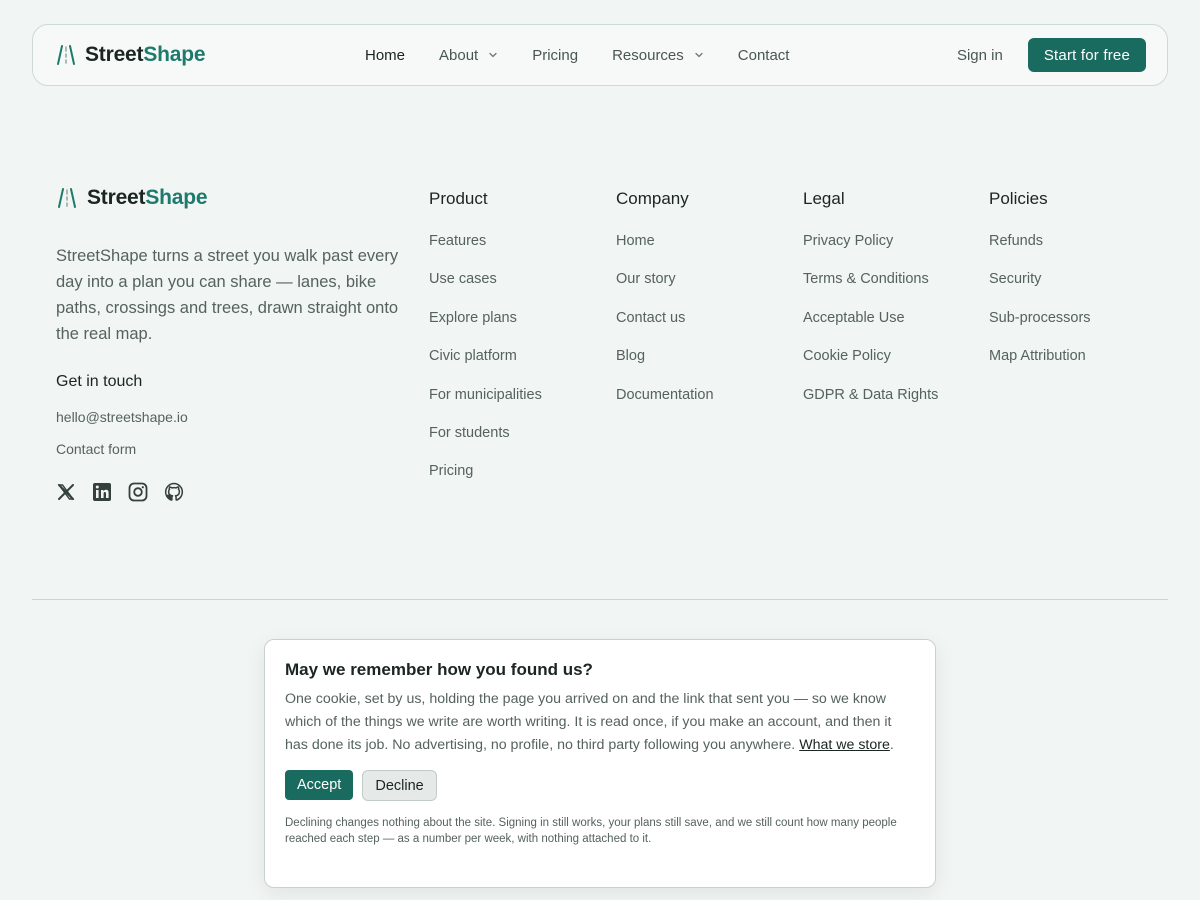 This screenshot has height=900, width=1200. What do you see at coordinates (665, 250) in the screenshot?
I see `footer-link: Home` at bounding box center [665, 250].